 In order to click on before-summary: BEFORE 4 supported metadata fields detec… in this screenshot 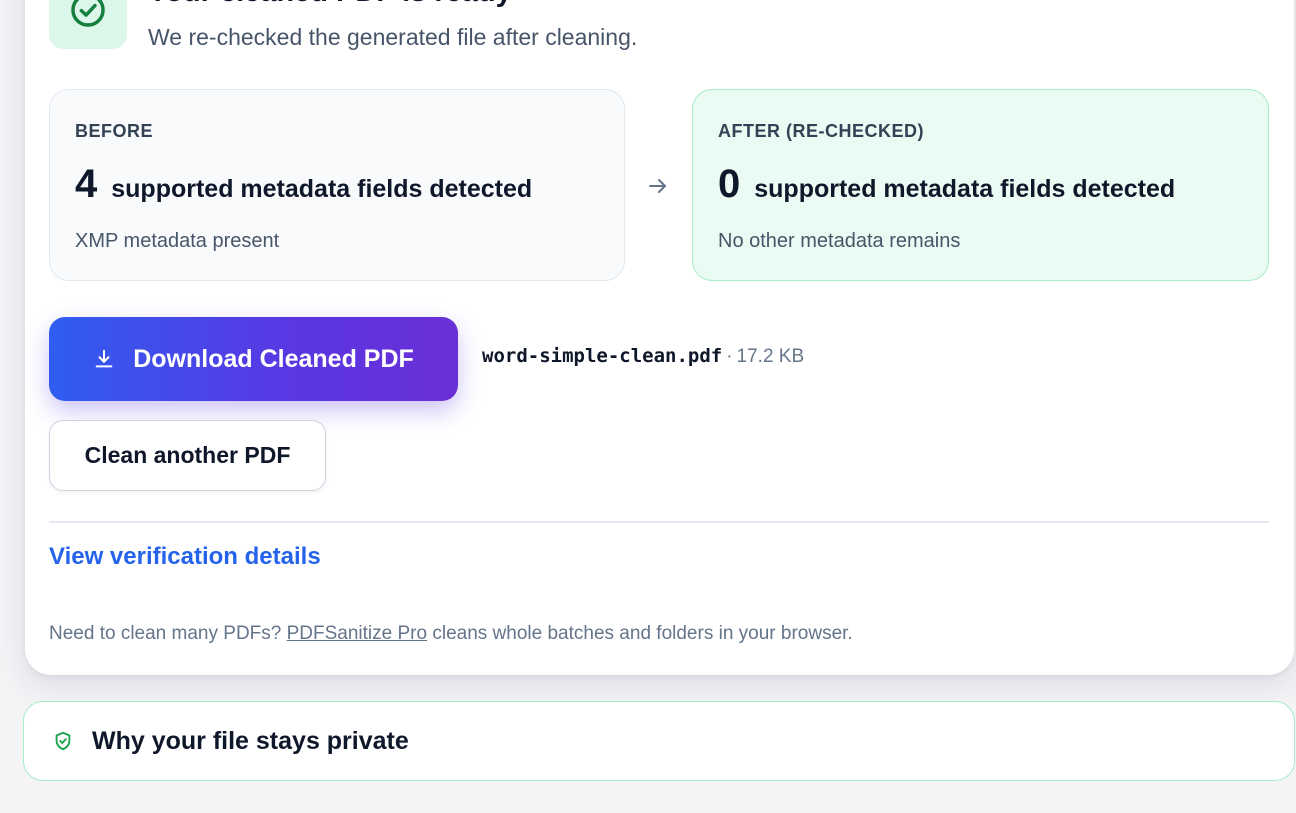, I will do `click(337, 185)`.